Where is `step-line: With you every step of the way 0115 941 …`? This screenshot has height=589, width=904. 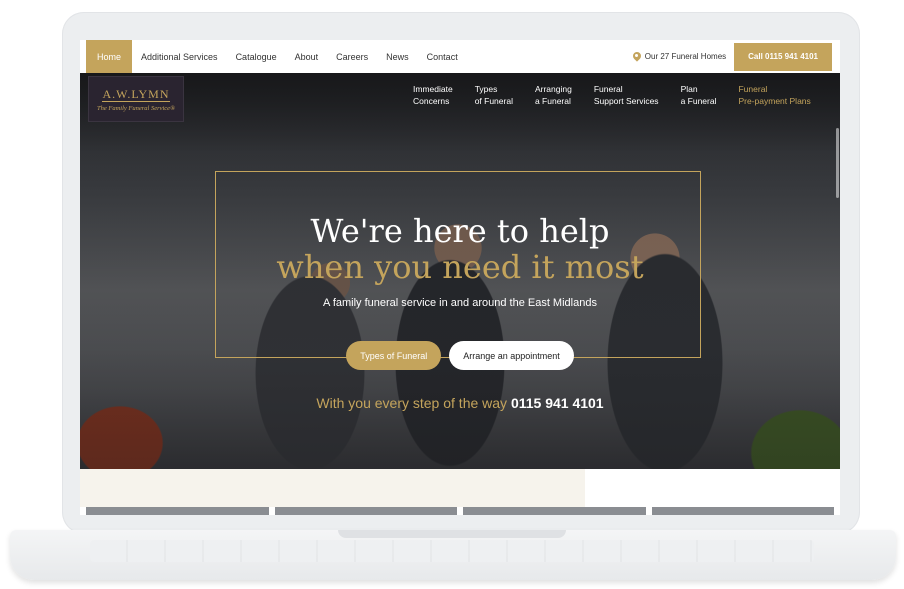 step-line: With you every step of the way 0115 941 … is located at coordinates (460, 403).